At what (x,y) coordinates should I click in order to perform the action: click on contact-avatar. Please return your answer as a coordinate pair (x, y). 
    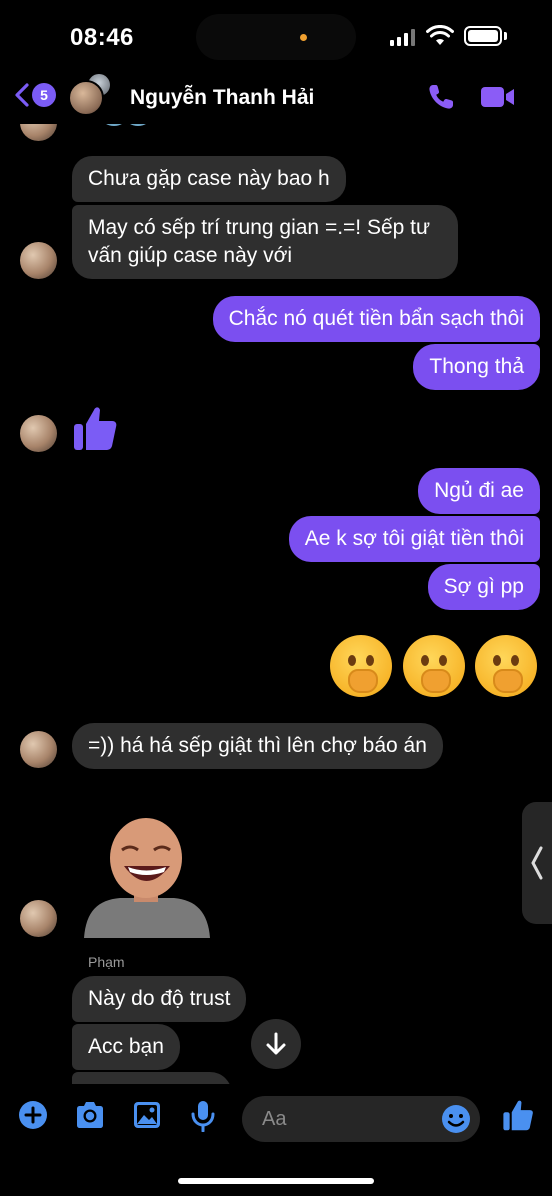
    Looking at the image, I should click on (86, 98).